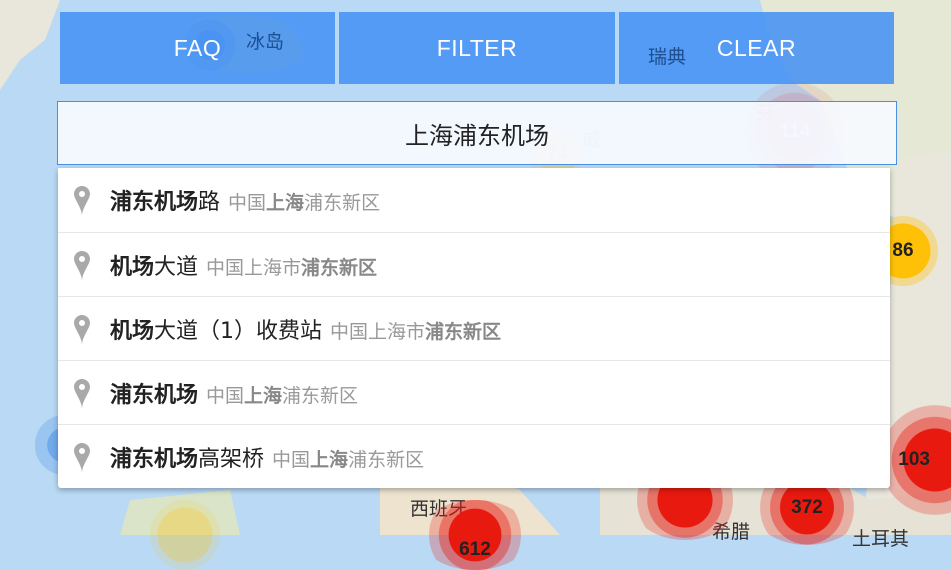  What do you see at coordinates (474, 264) in the screenshot?
I see `suggestion-item: 机场大道 中国上海市浦东新区` at bounding box center [474, 264].